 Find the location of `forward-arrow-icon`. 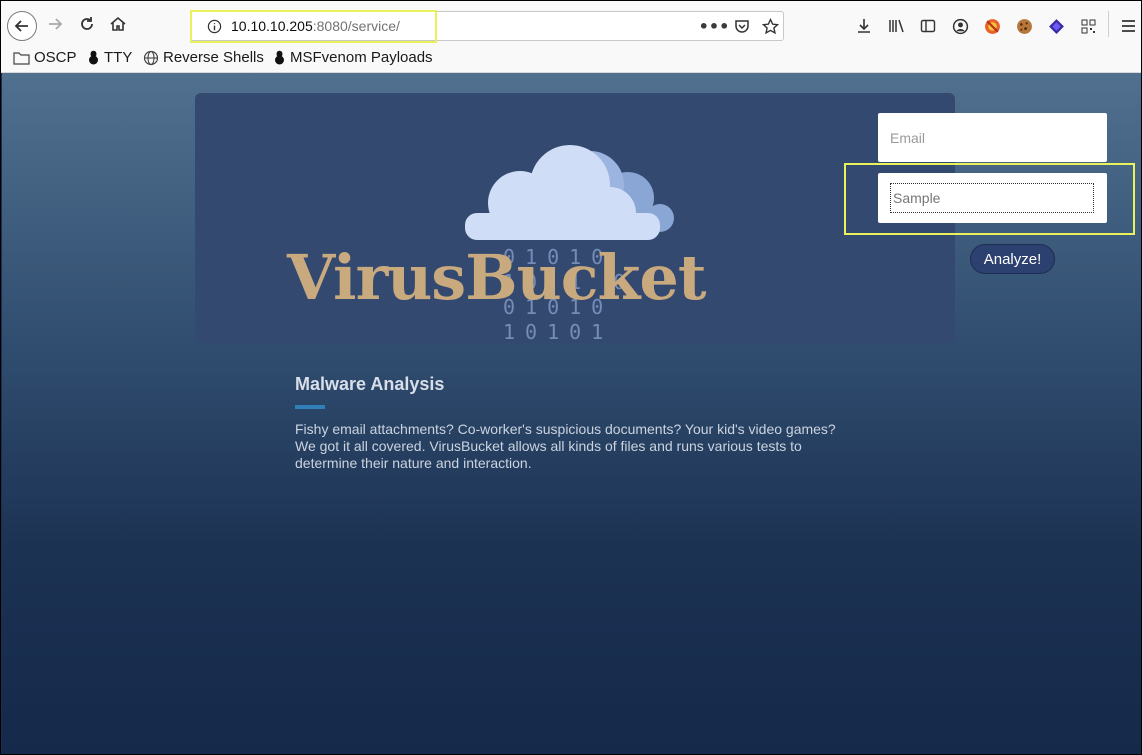

forward-arrow-icon is located at coordinates (56, 24).